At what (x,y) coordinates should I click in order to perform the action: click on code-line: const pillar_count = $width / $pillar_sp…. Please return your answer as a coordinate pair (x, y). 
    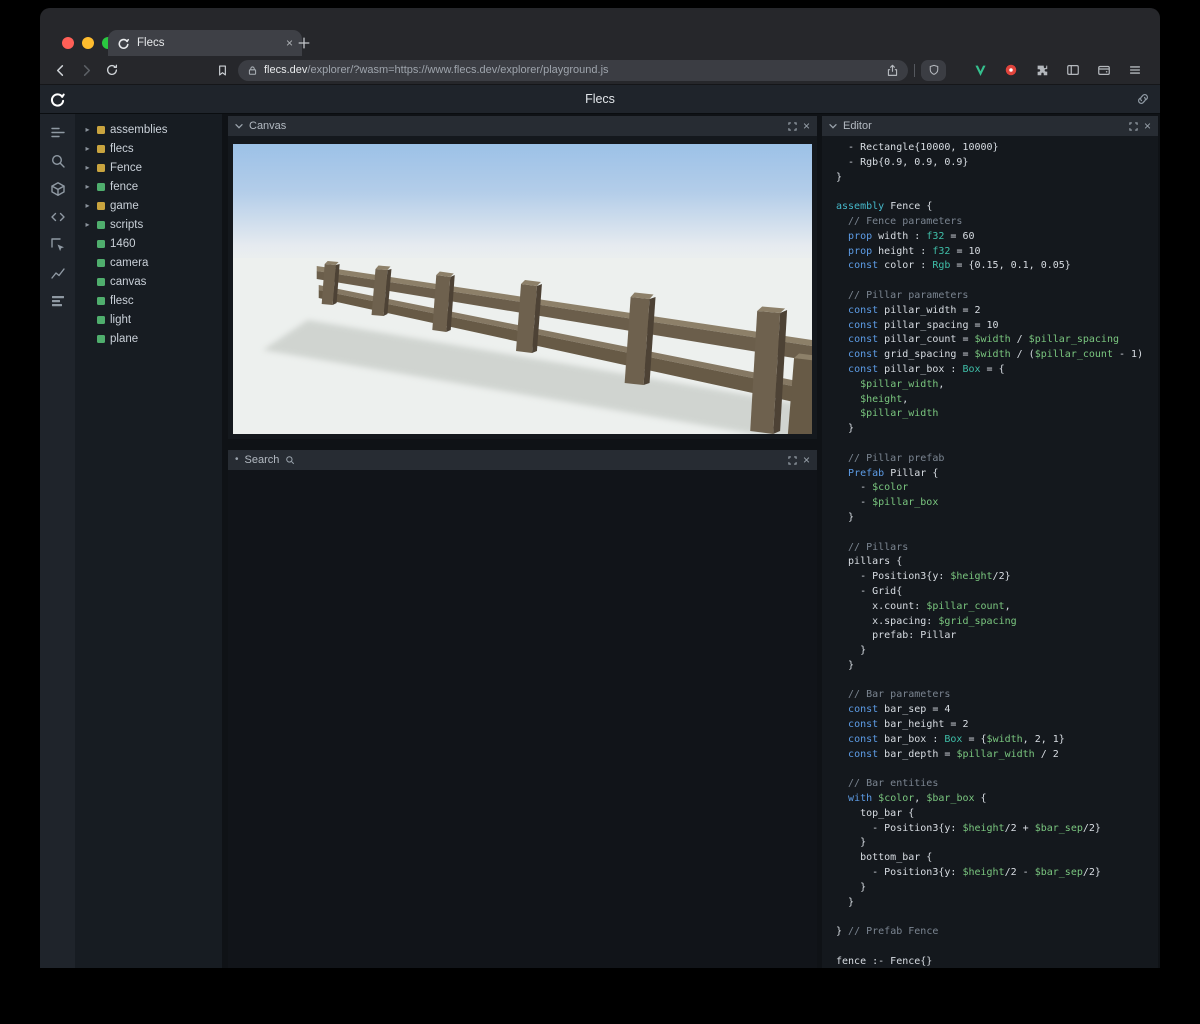
    Looking at the image, I should click on (983, 340).